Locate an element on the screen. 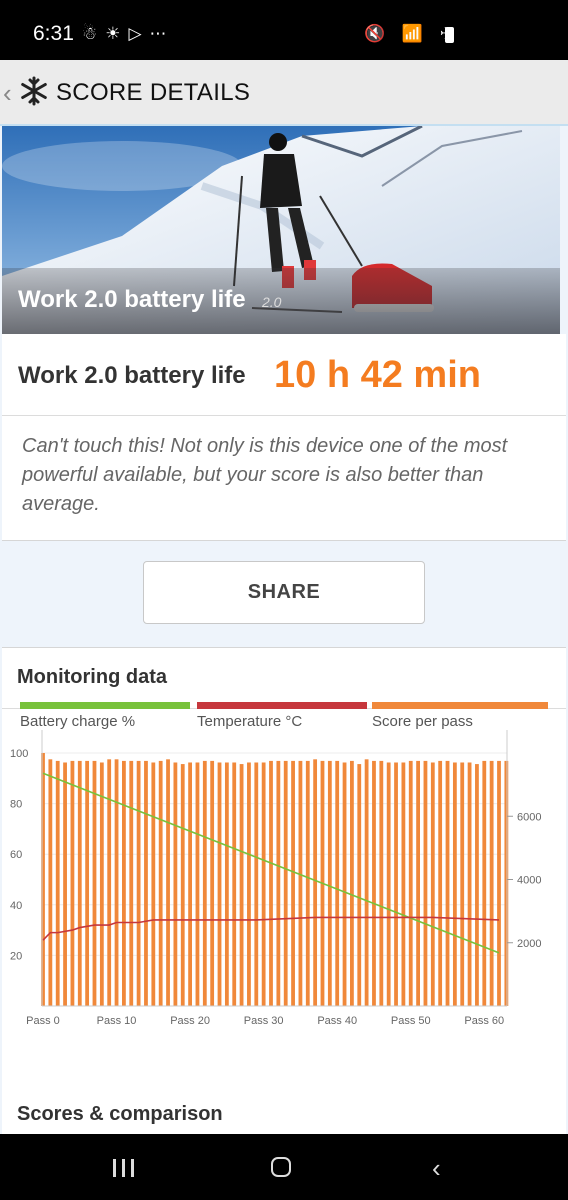 The width and height of the screenshot is (568, 1200). x-tick-label: Pass 60 is located at coordinates (484, 1021).